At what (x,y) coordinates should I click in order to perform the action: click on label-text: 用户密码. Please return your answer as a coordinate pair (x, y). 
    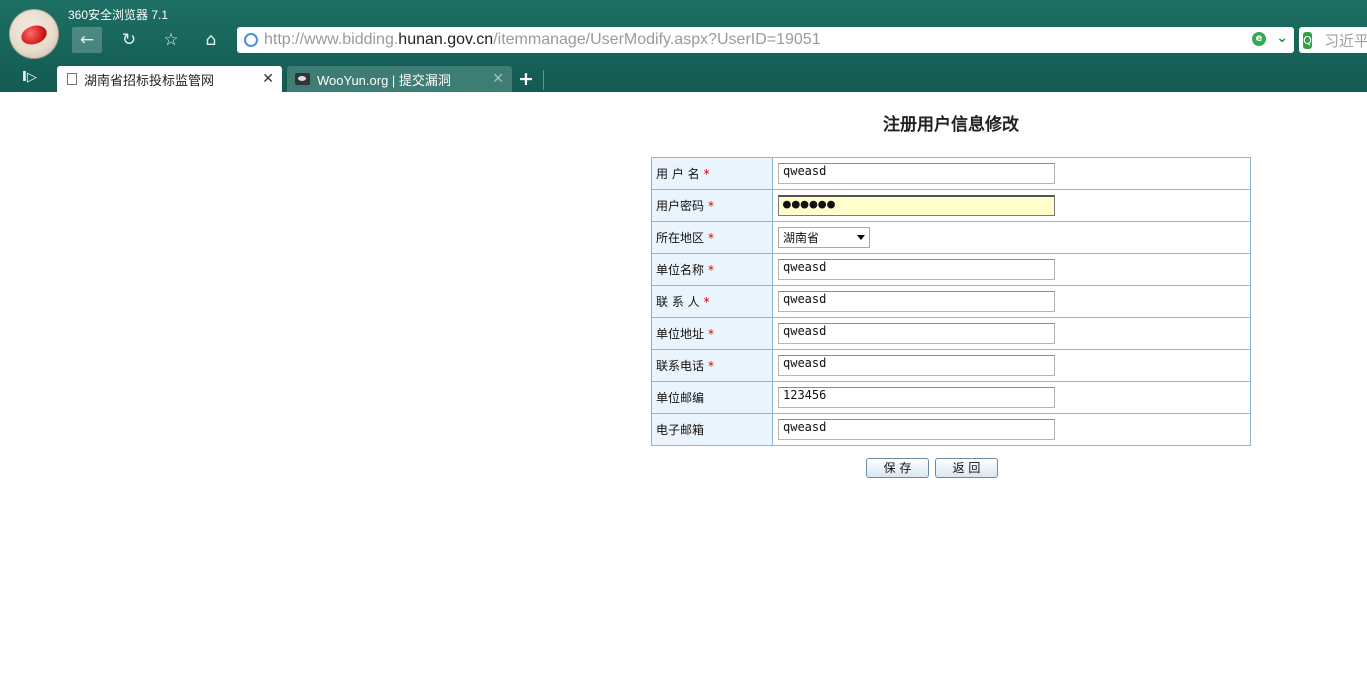
    Looking at the image, I should click on (680, 206).